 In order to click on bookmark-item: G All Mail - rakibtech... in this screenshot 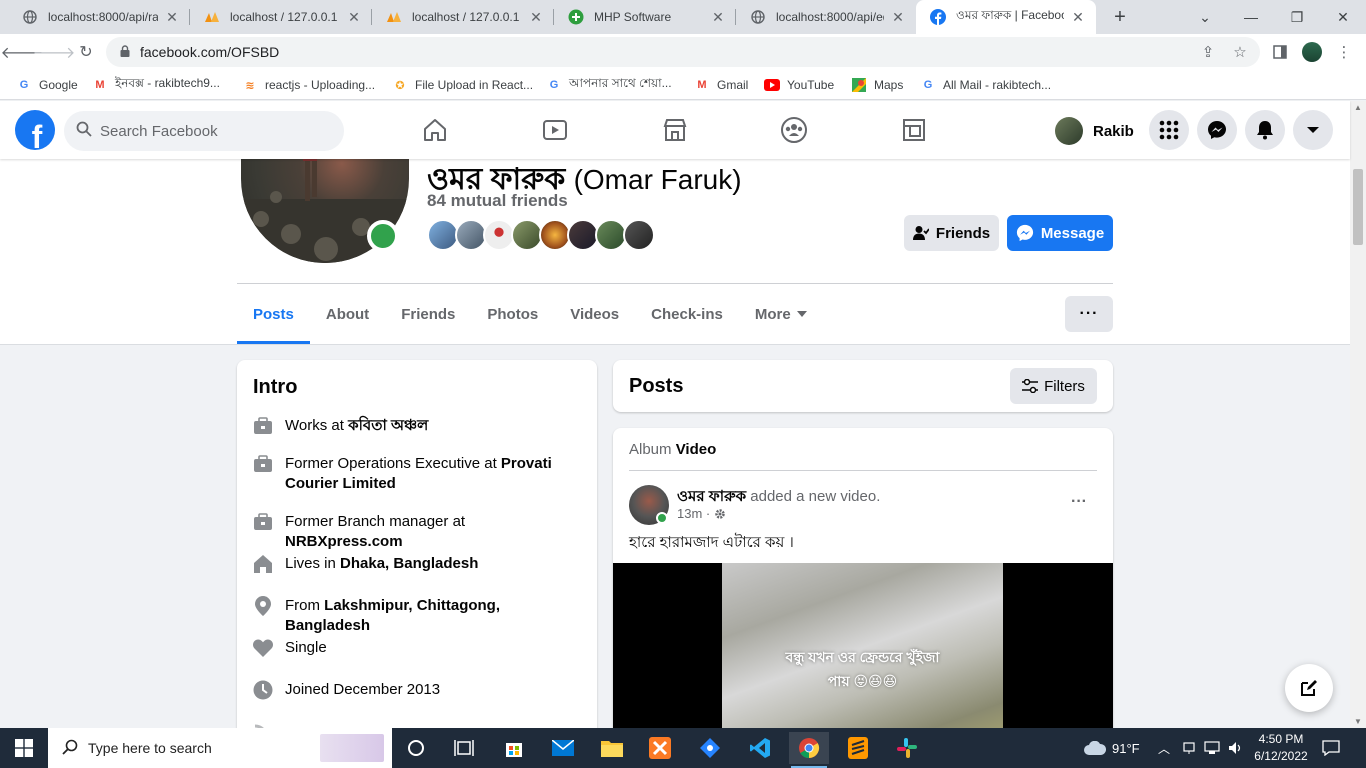, I will do `click(985, 85)`.